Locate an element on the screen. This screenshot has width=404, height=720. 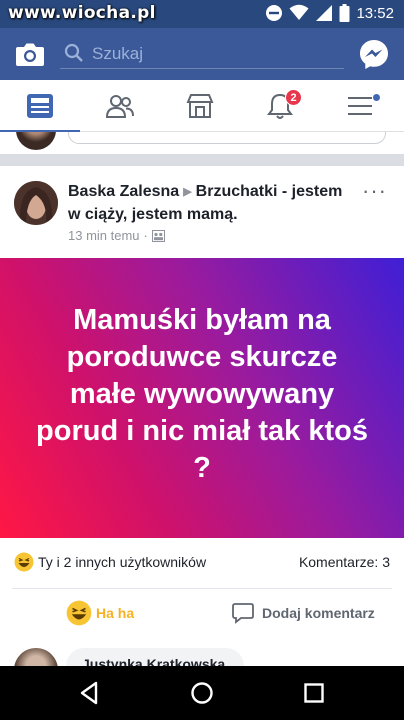
group-privacy-icon is located at coordinates (158, 235).